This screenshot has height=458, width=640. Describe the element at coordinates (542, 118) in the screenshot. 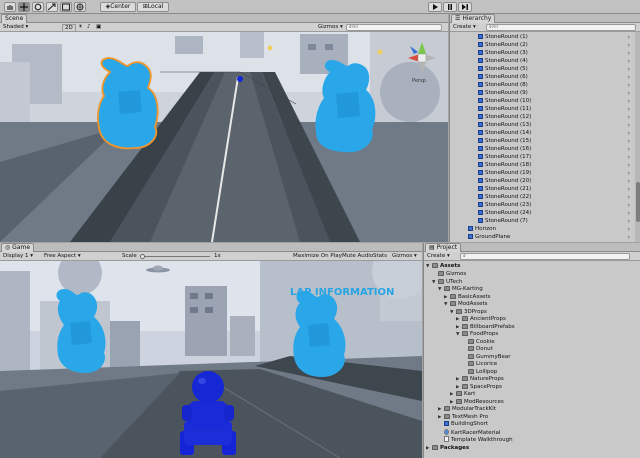

I see `hierarchy-item: StoneRound (12) ›` at that location.